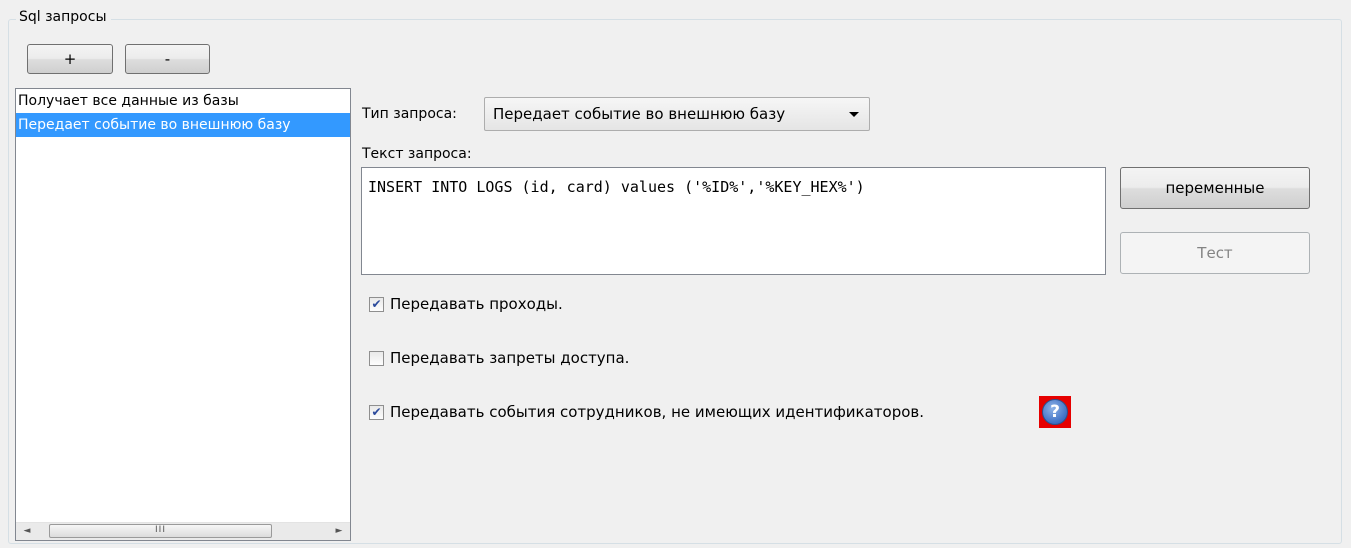 The image size is (1351, 548). I want to click on list-item: Передает событие во внешнюю базу, so click(183, 125).